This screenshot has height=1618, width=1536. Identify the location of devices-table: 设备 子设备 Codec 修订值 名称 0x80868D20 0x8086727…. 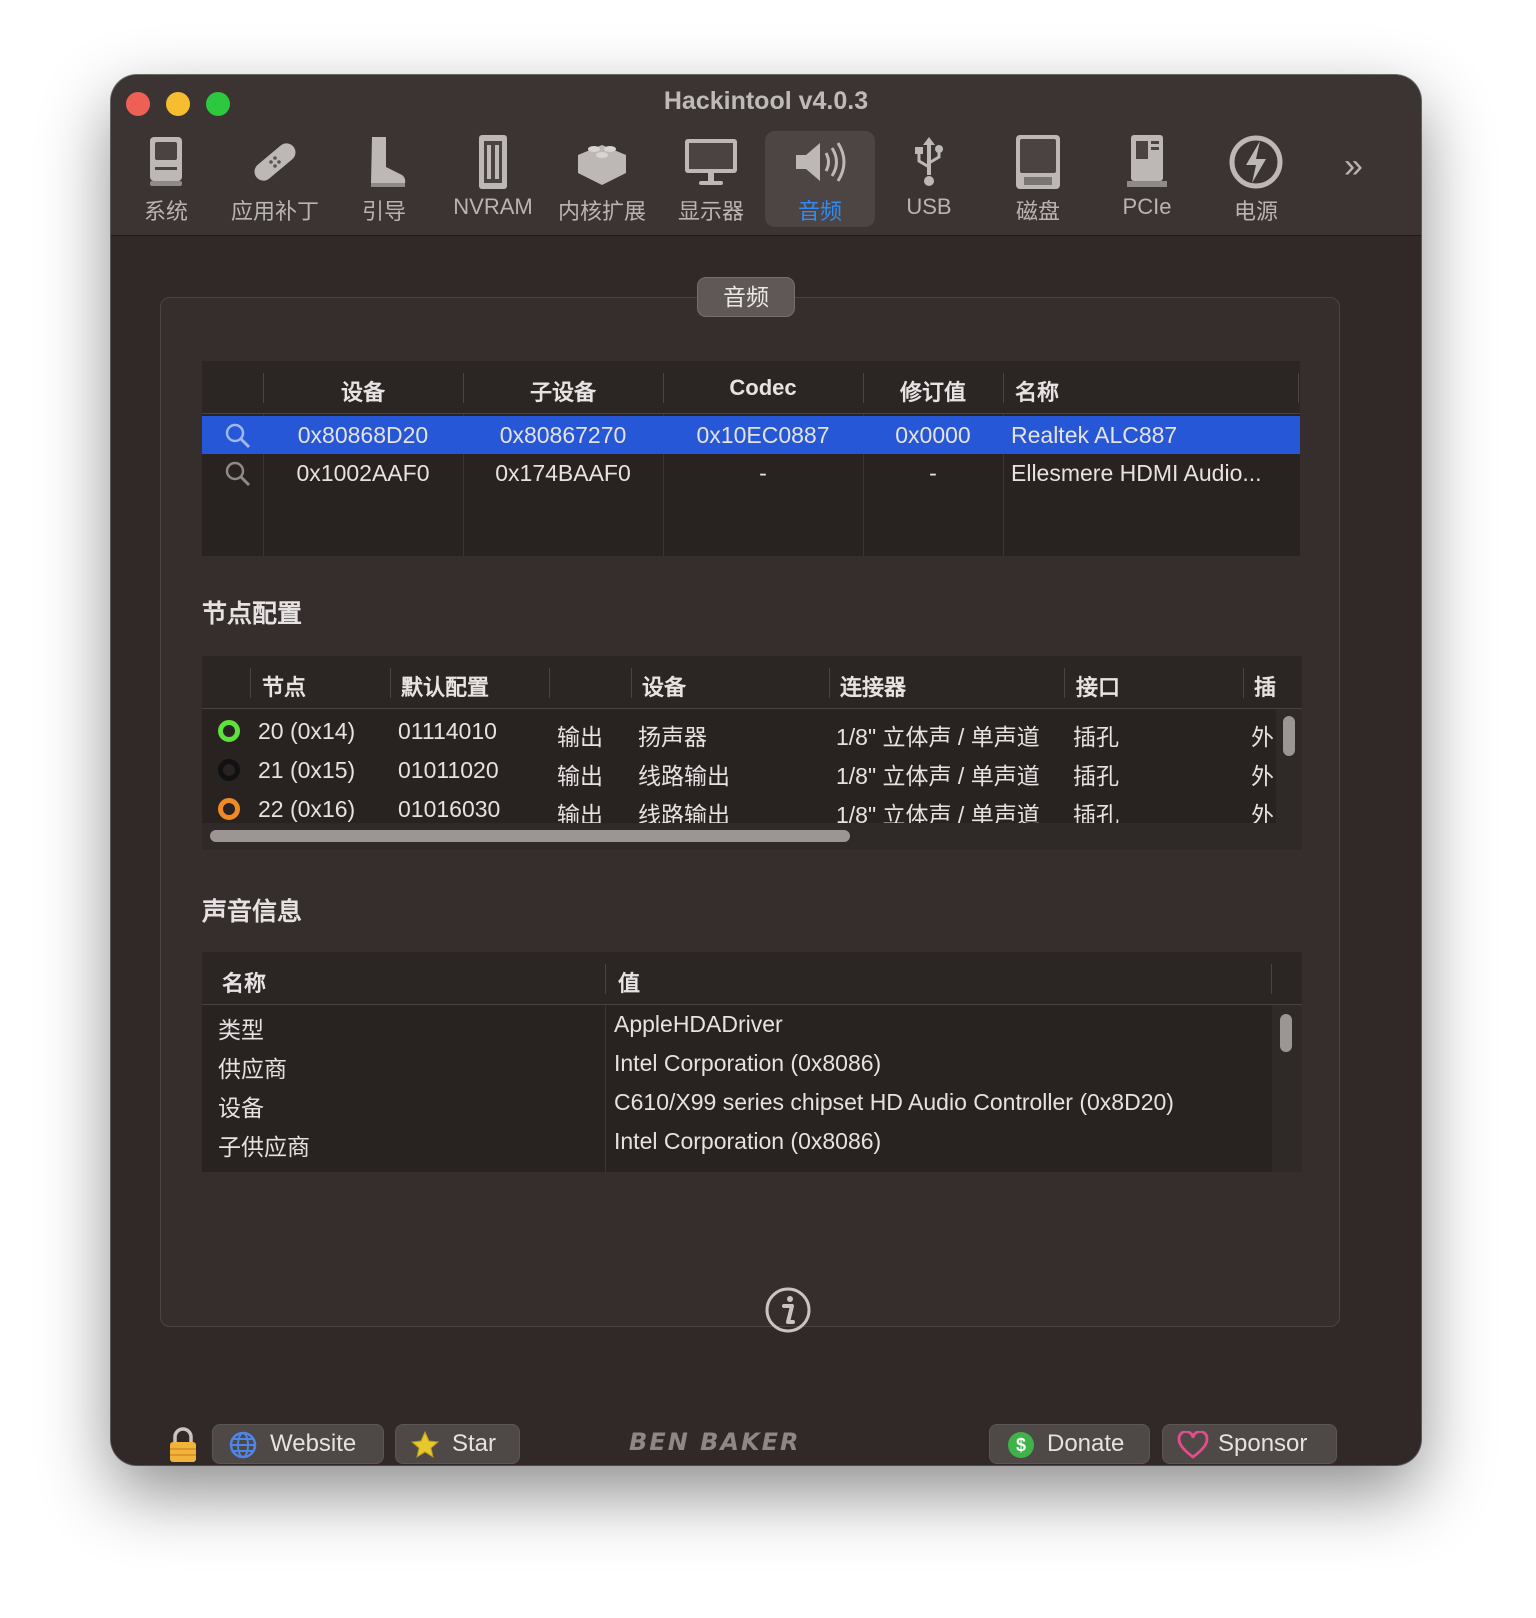
(751, 458).